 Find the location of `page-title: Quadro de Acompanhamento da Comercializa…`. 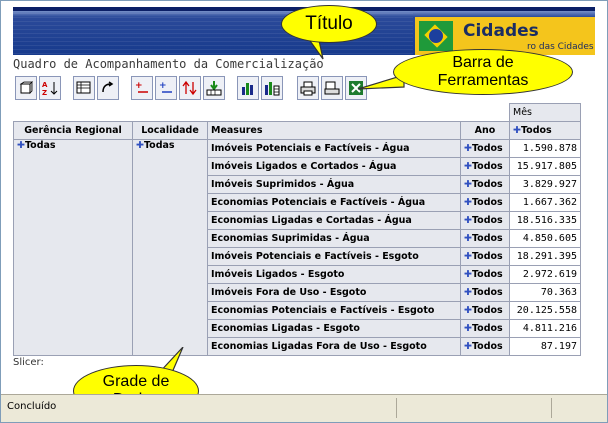

page-title: Quadro de Acompanhamento da Comercializa… is located at coordinates (168, 64).